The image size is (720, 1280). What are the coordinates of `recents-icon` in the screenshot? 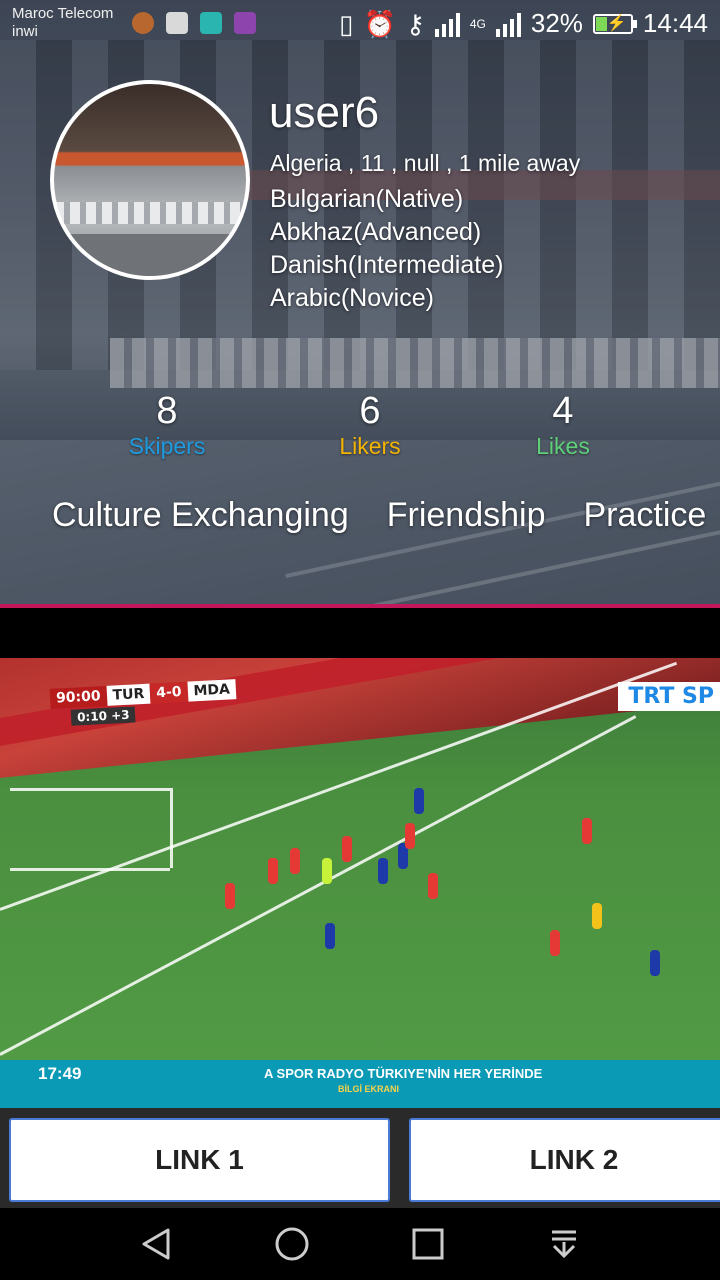 It's located at (428, 1244).